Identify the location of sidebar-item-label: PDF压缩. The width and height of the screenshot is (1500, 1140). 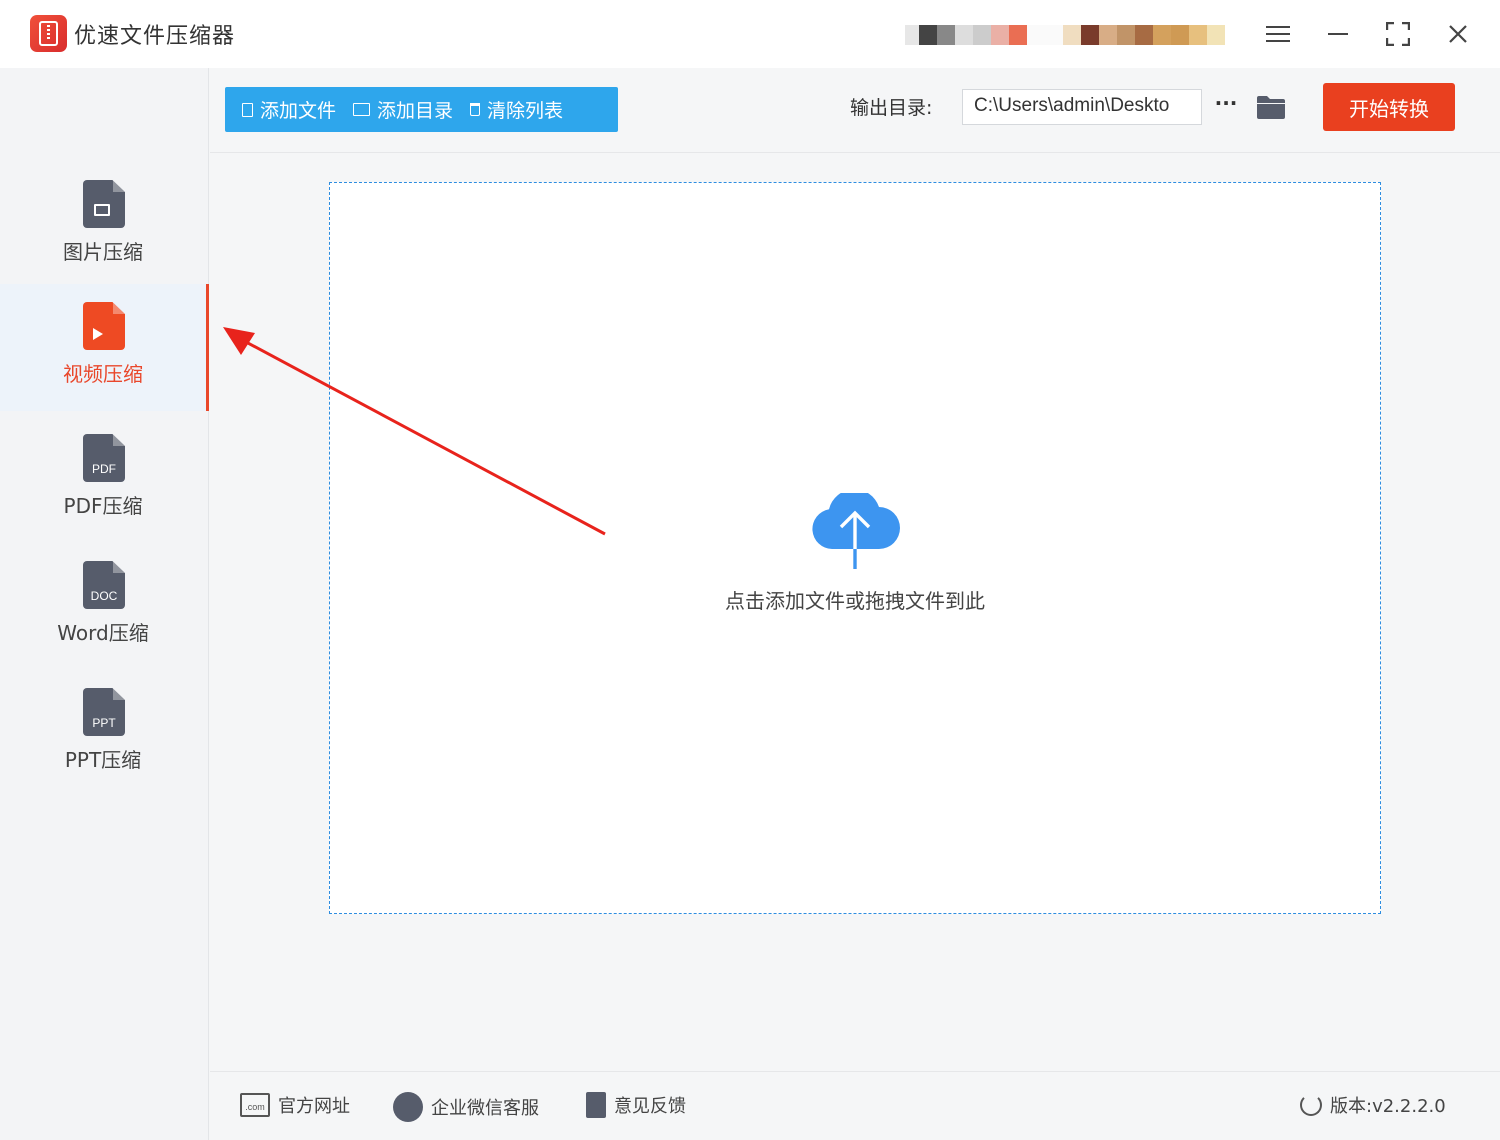
(103, 506).